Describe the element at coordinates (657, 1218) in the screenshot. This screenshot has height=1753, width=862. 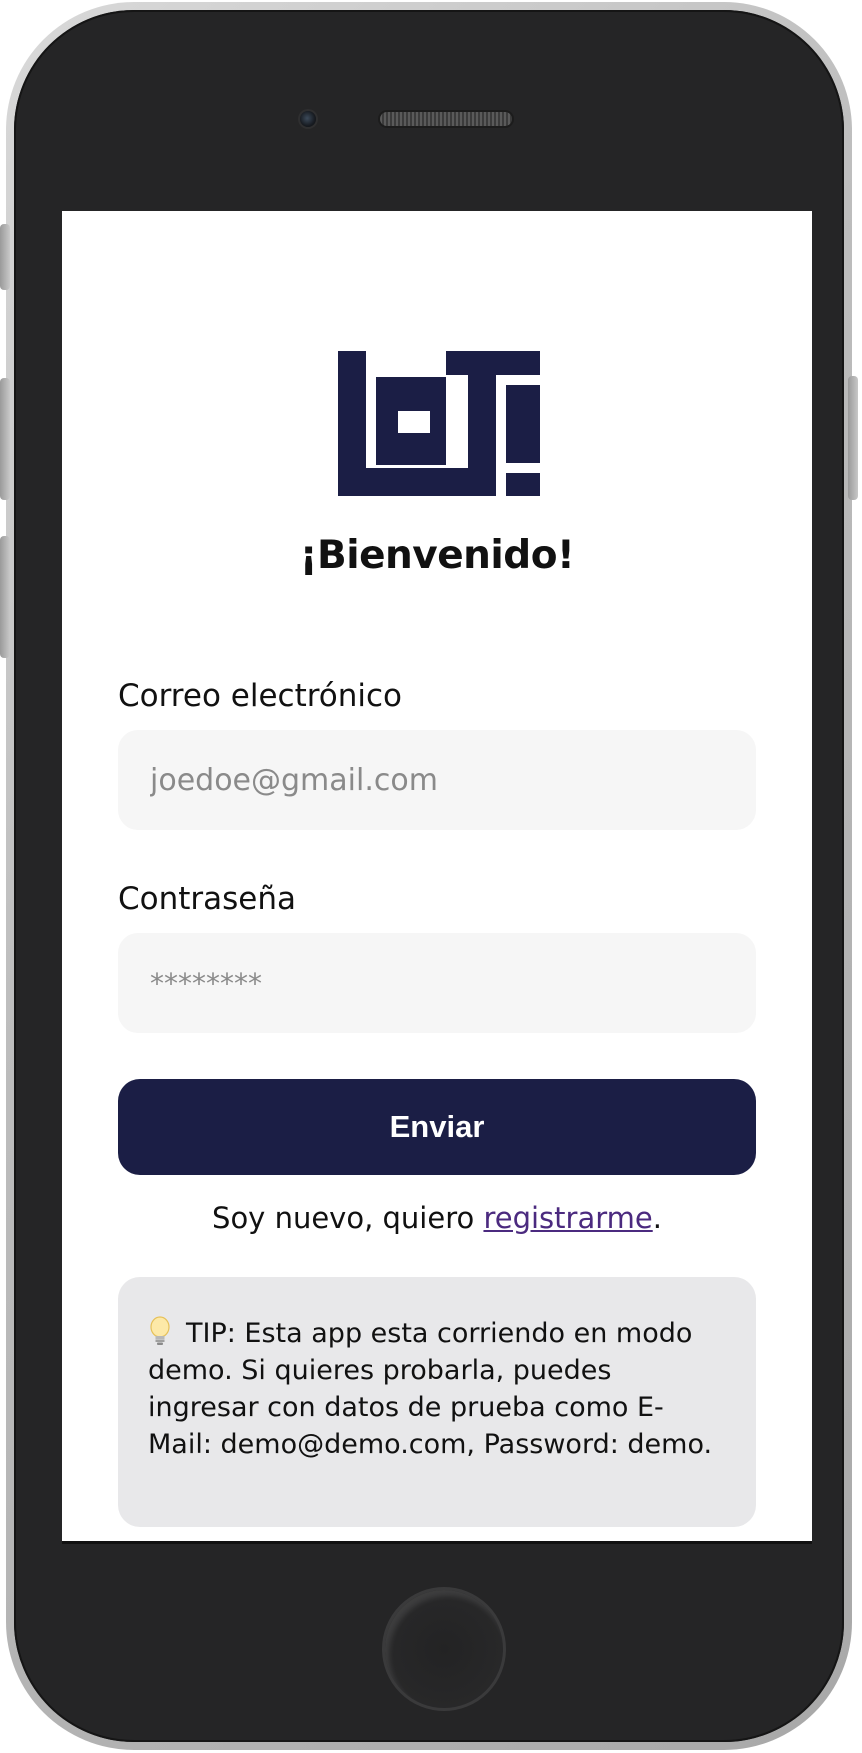
I see `register-suffix: .` at that location.